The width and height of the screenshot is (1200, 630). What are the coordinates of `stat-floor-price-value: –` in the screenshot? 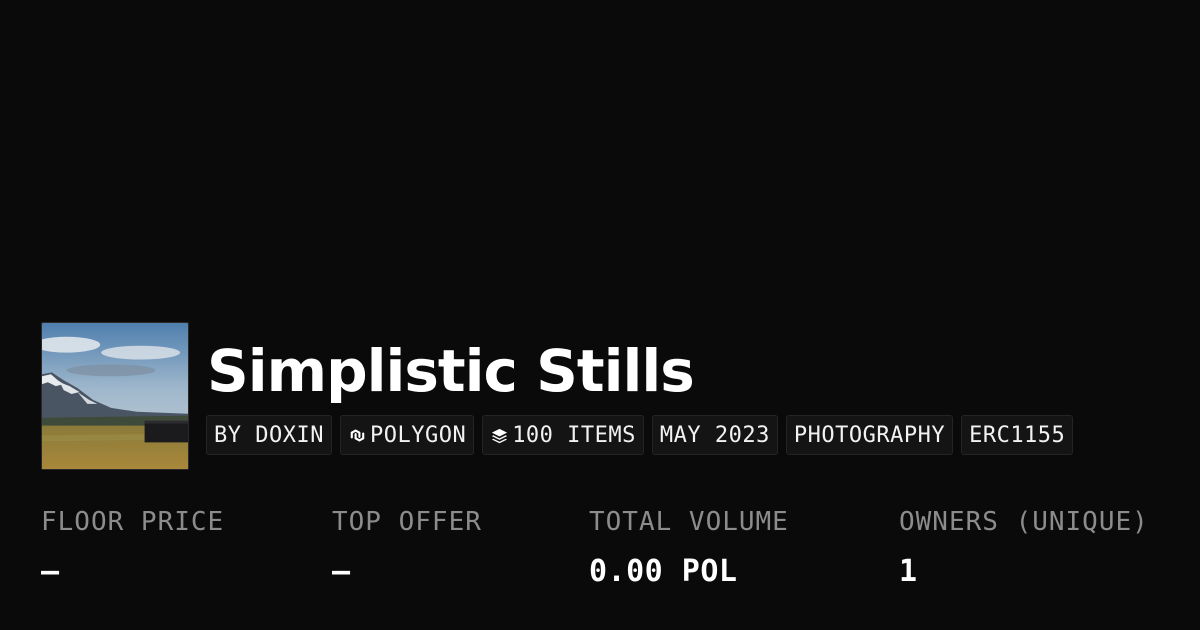 It's located at (50, 571).